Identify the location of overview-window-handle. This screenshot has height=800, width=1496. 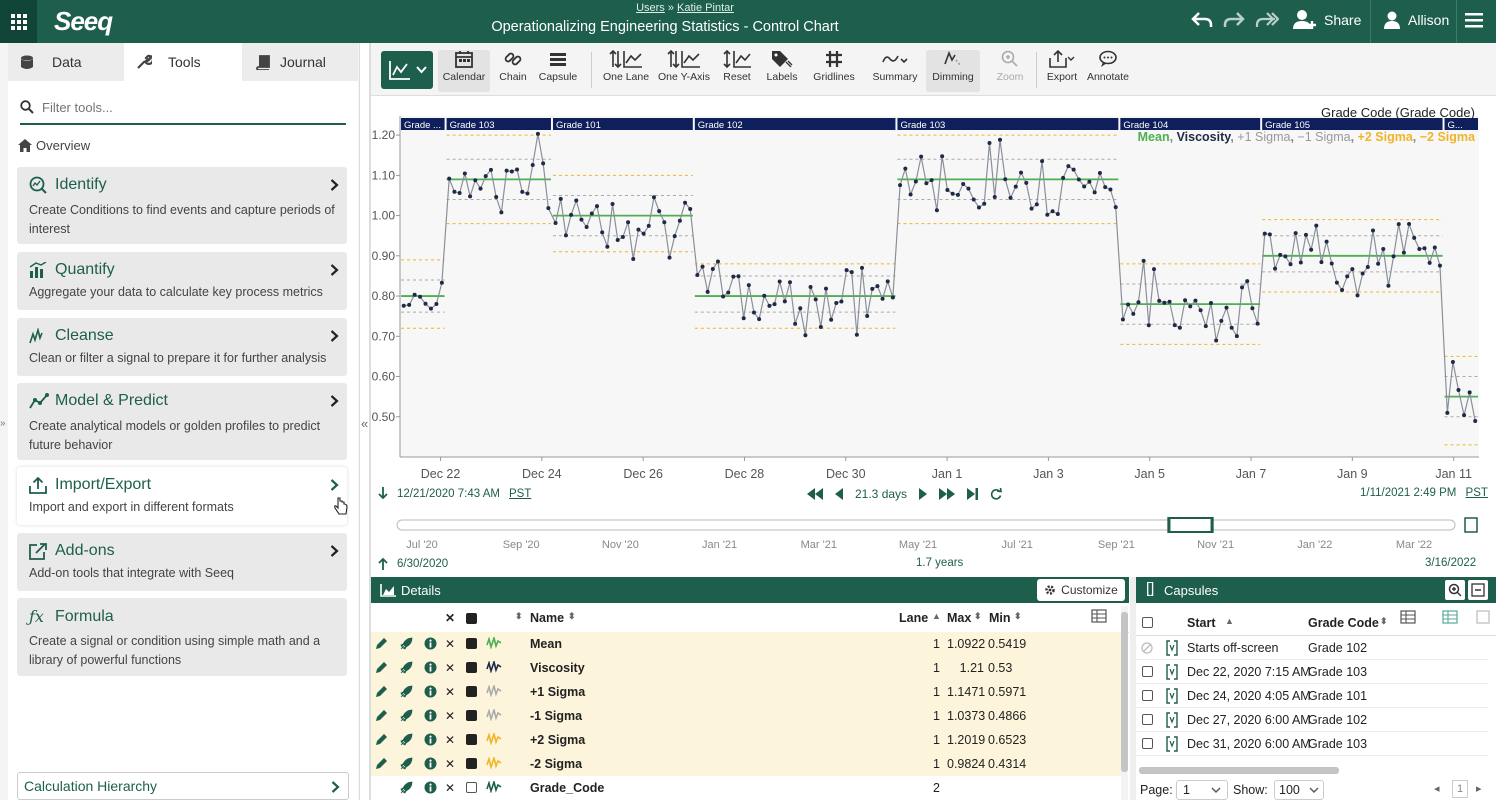
(1169, 525).